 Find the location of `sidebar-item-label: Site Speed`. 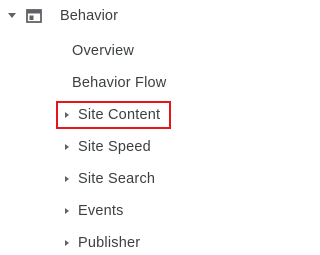

sidebar-item-label: Site Speed is located at coordinates (114, 147).